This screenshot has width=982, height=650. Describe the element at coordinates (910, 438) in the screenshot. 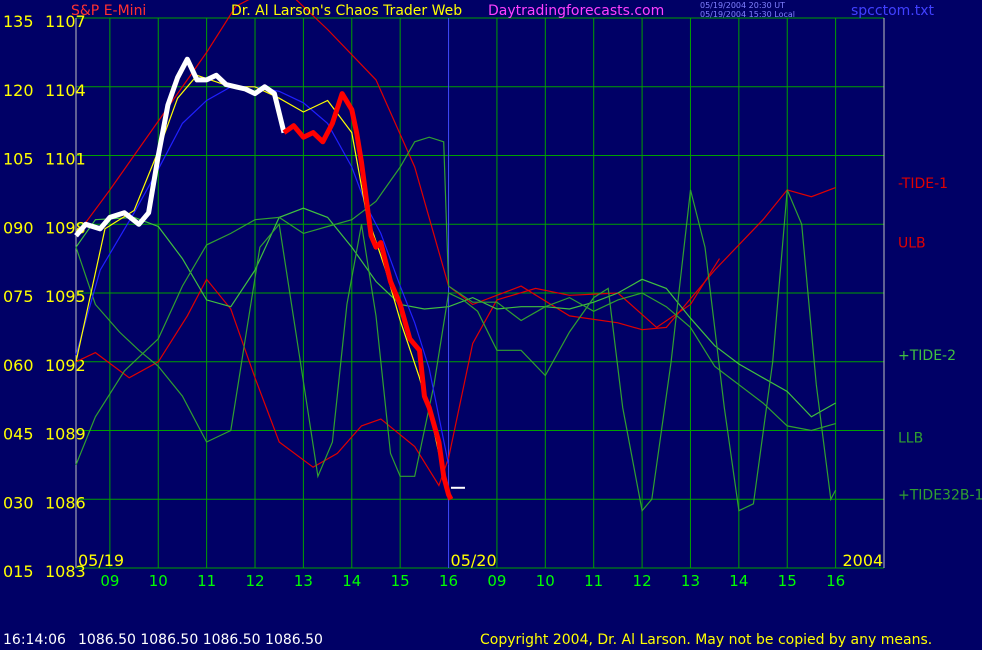

I see `series-label: LLB` at that location.